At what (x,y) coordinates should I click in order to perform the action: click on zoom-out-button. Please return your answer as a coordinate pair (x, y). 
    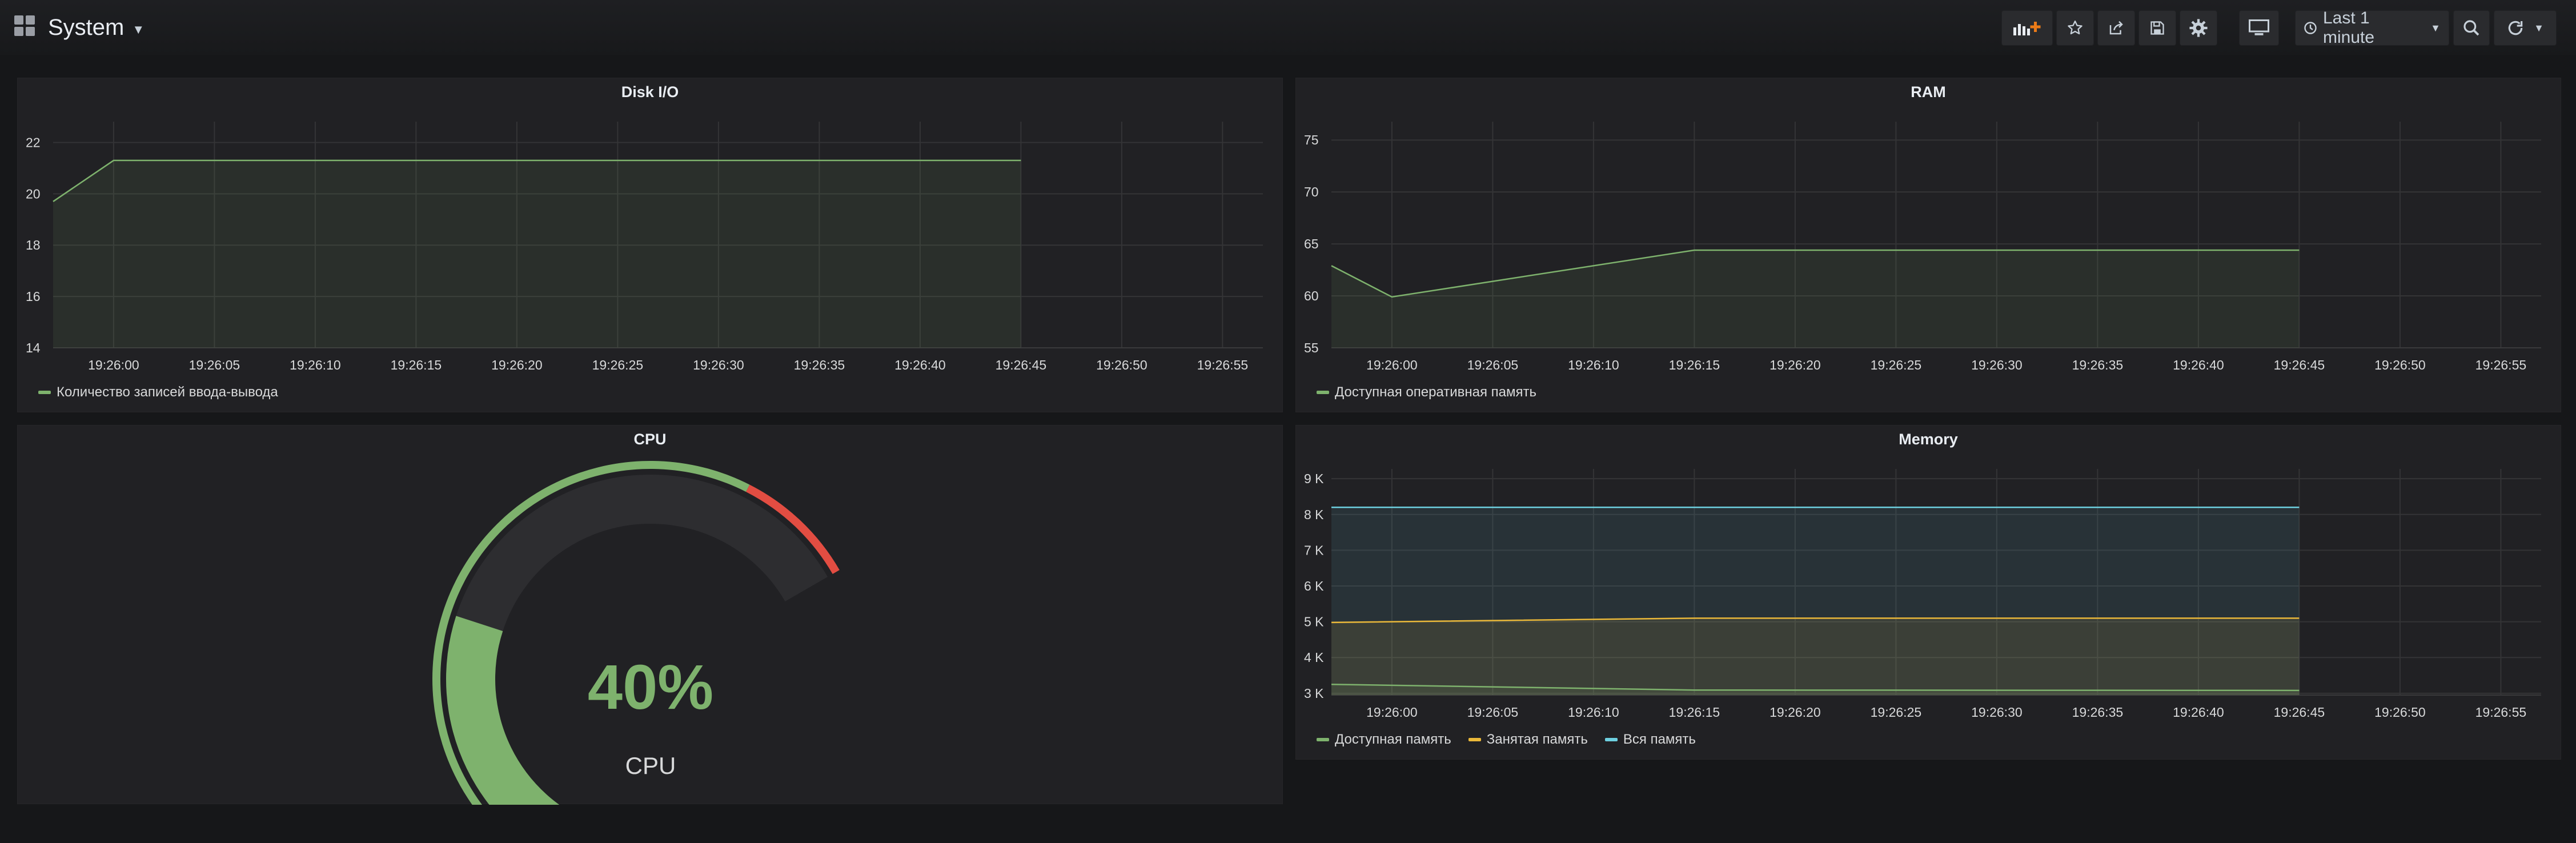
    Looking at the image, I should click on (2471, 28).